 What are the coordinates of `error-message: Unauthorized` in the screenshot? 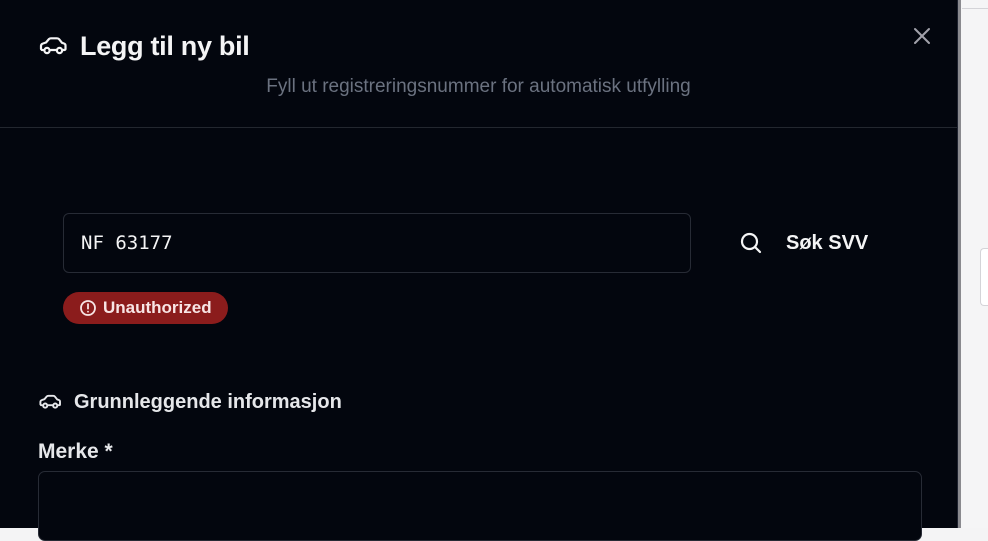 It's located at (157, 307).